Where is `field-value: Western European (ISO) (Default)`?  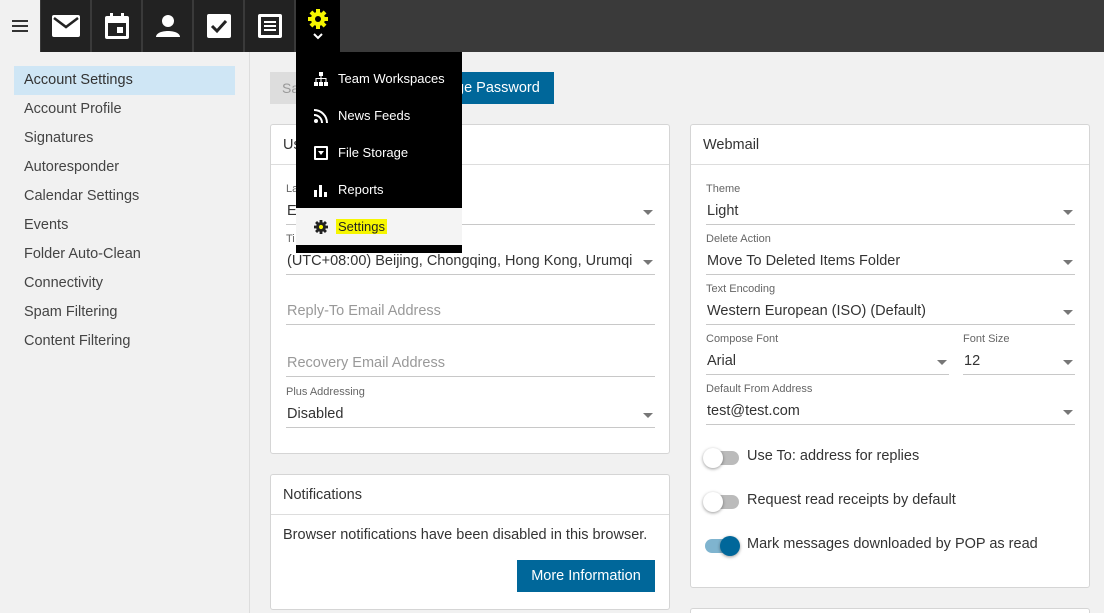 field-value: Western European (ISO) (Default) is located at coordinates (816, 311).